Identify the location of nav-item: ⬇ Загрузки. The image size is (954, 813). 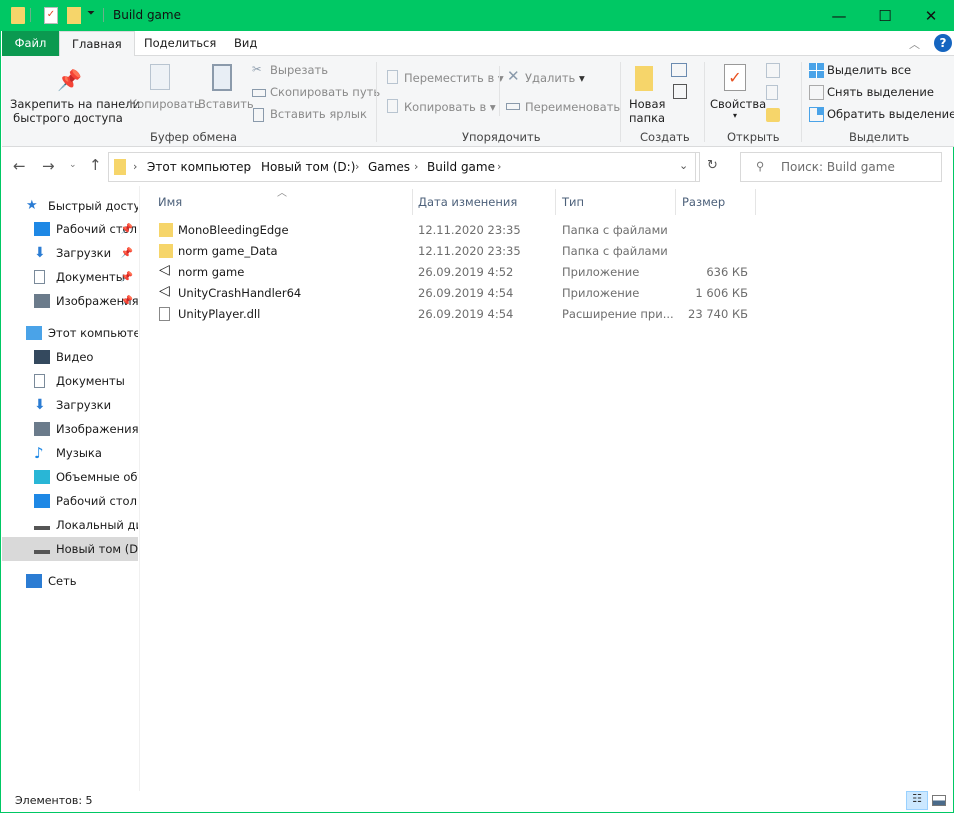
(70, 405).